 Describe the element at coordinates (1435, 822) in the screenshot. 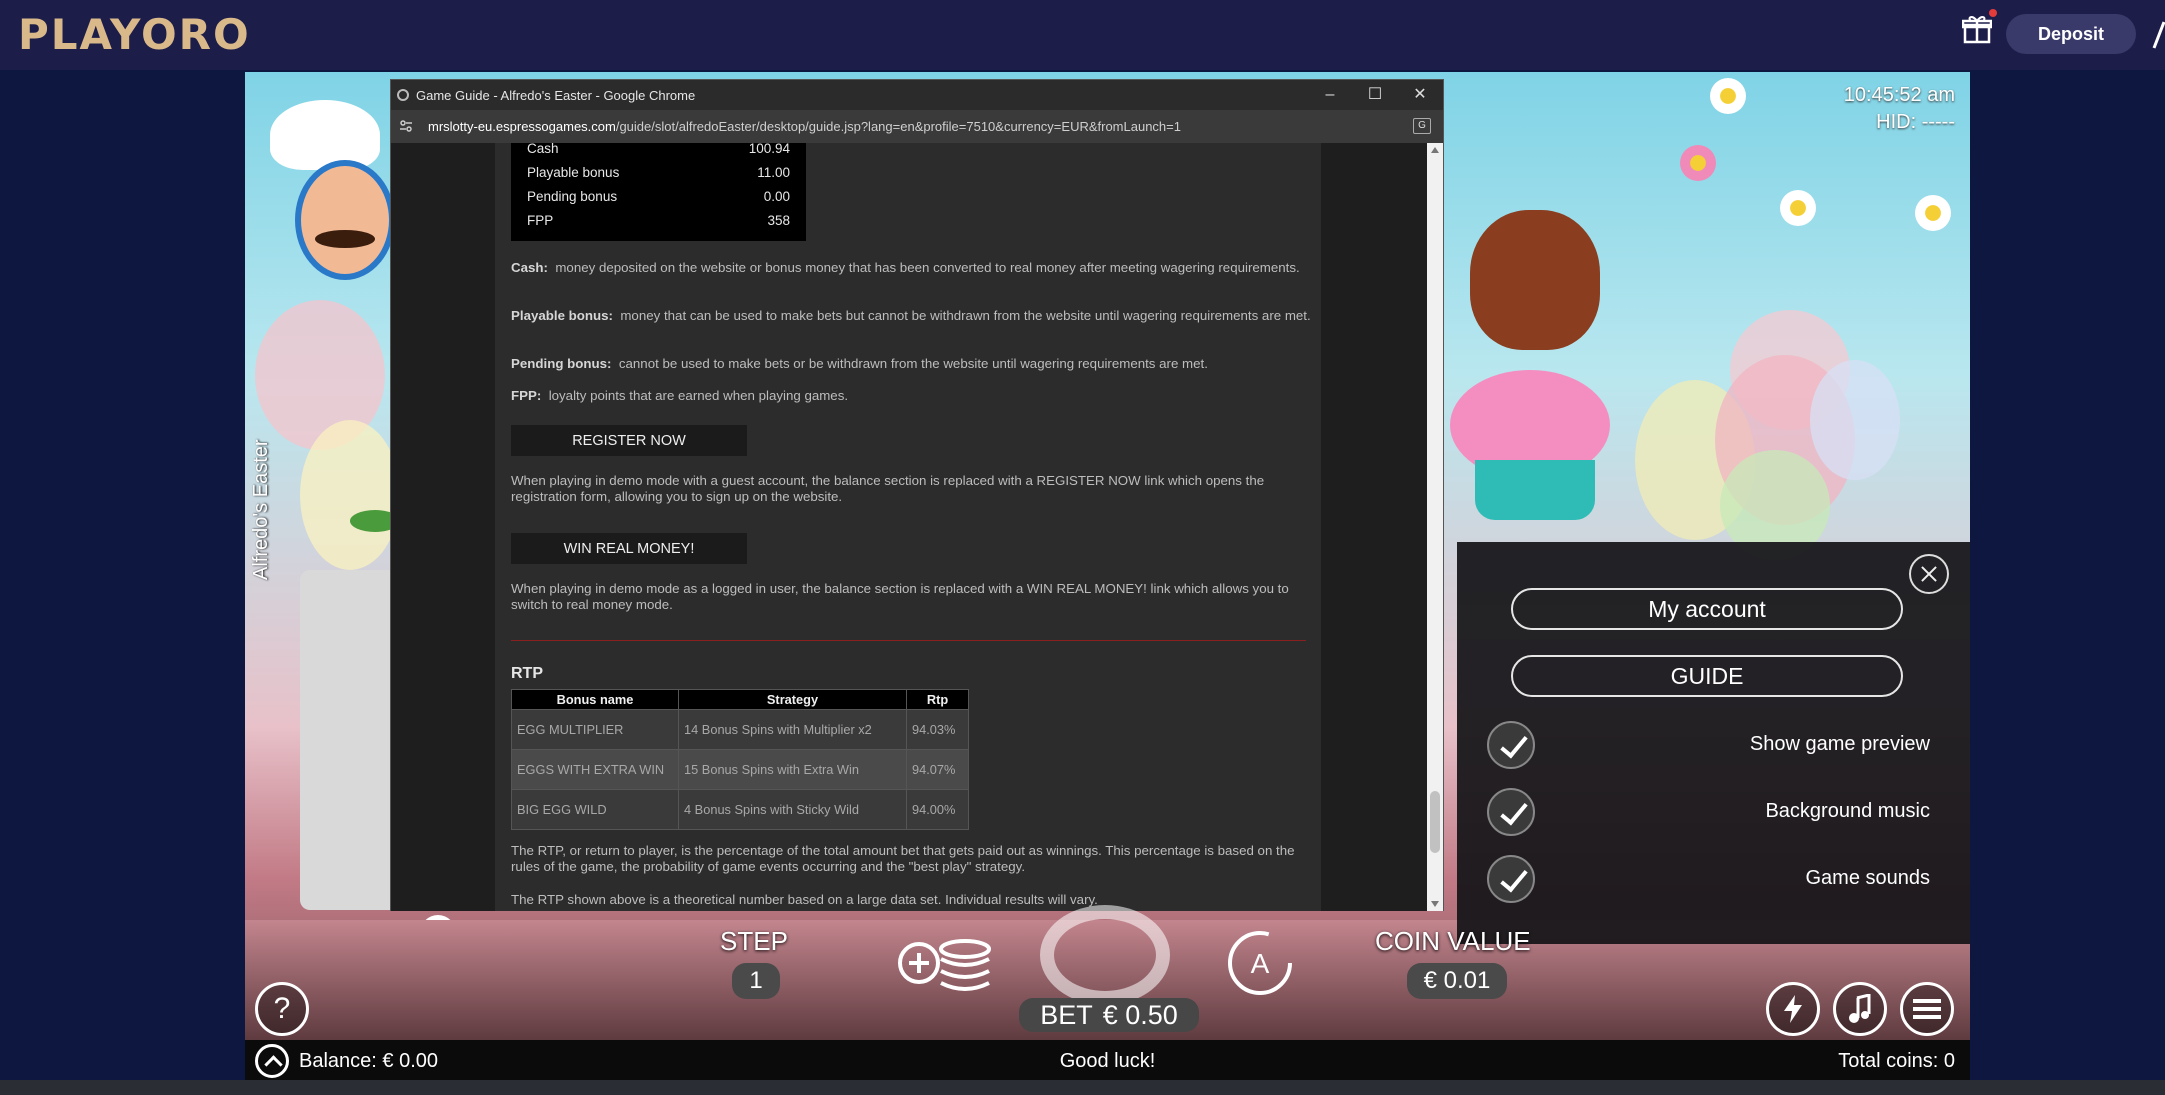

I see `scrollbar-thumb` at that location.